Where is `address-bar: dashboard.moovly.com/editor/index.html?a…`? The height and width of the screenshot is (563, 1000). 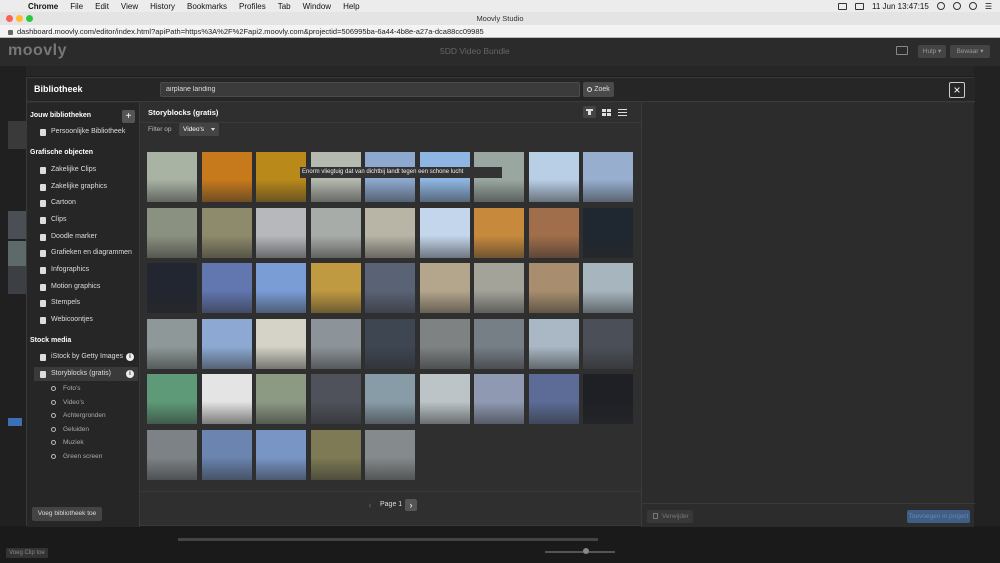 address-bar: dashboard.moovly.com/editor/index.html?a… is located at coordinates (500, 31).